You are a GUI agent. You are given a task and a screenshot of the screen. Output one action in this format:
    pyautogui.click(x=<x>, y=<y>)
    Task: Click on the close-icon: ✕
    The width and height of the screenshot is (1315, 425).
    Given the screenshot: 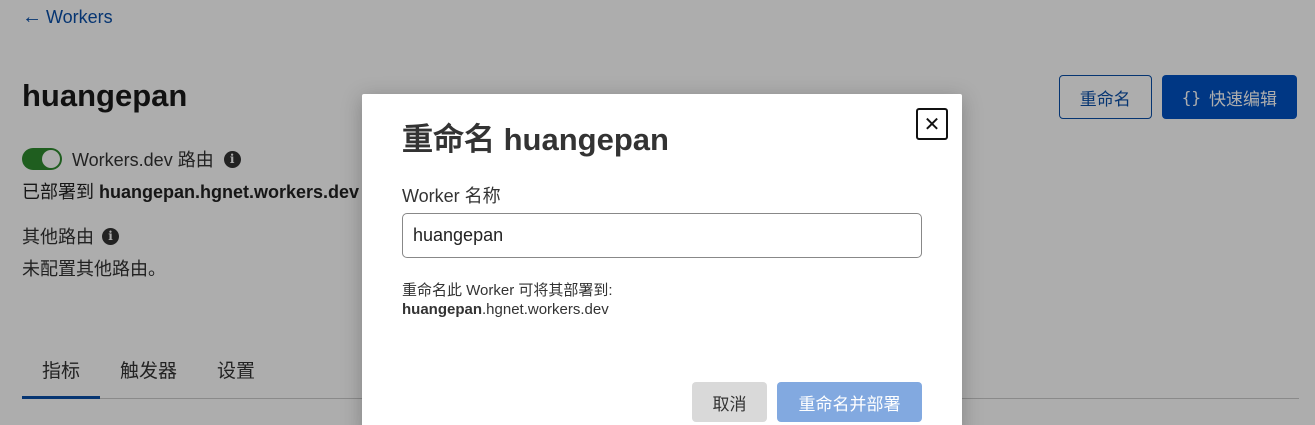 What is the action you would take?
    pyautogui.click(x=932, y=124)
    